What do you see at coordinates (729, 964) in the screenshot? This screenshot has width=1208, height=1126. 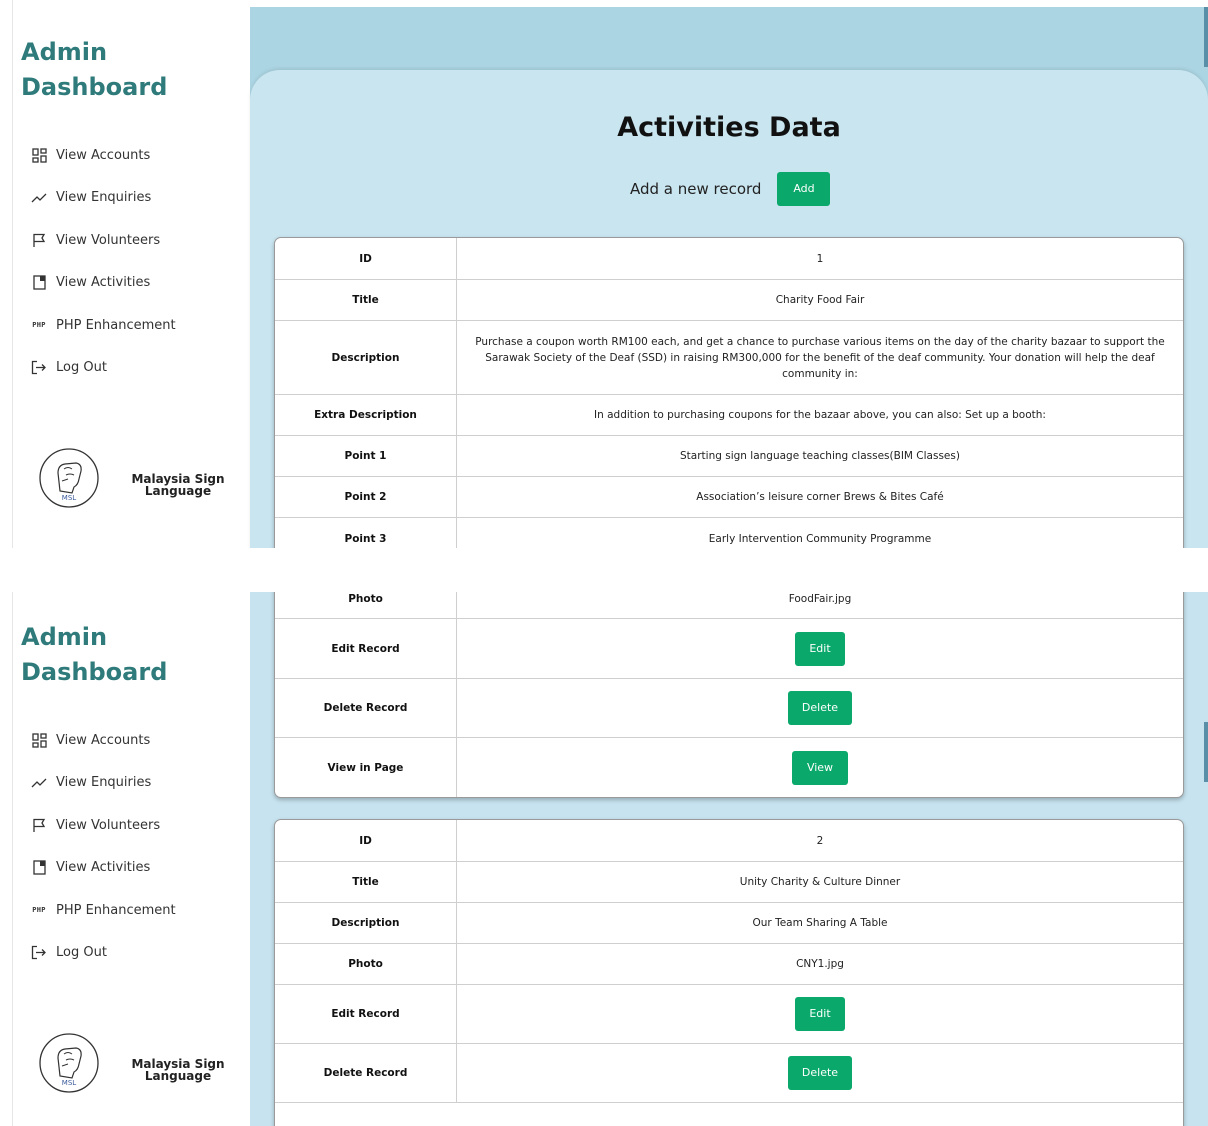 I see `table-row: Photo CNY1.jpg` at bounding box center [729, 964].